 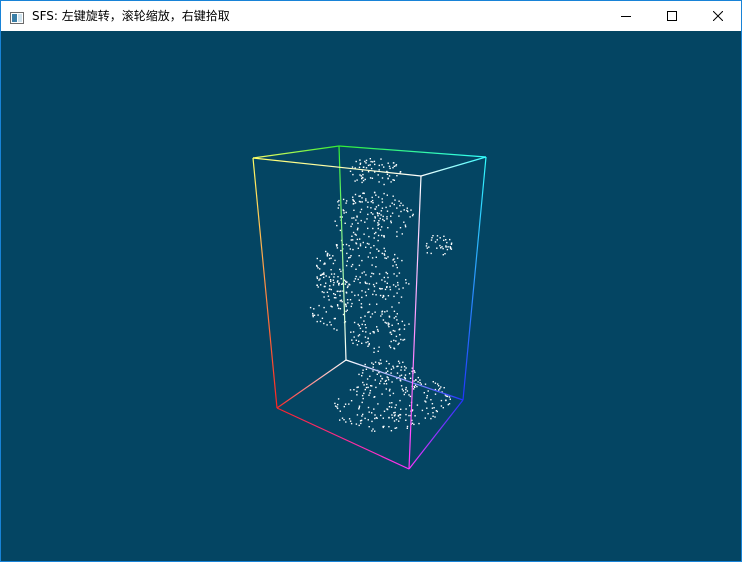 What do you see at coordinates (371, 16) in the screenshot?
I see `title-bar: SFS: 左键旋转，滚轮缩放，右键拾取` at bounding box center [371, 16].